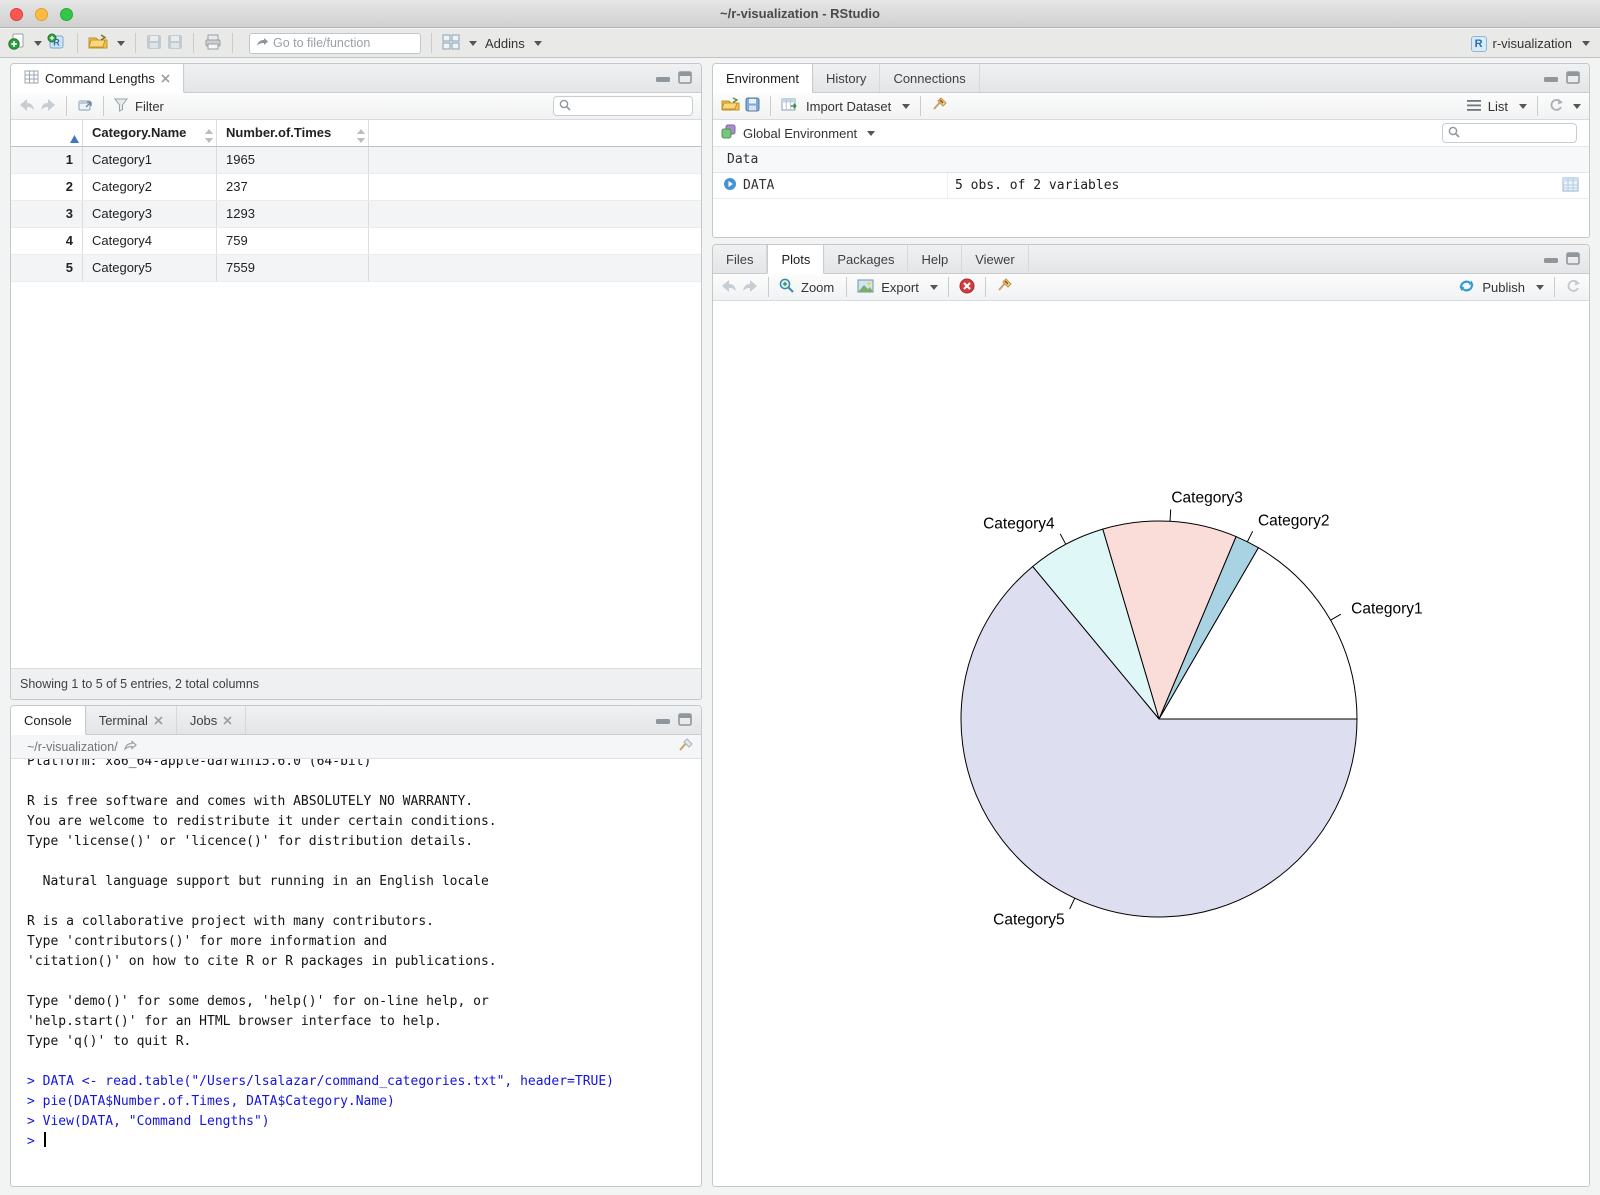 This screenshot has height=1195, width=1600. What do you see at coordinates (800, 133) in the screenshot?
I see `environment-scope-selector: Global Environment` at bounding box center [800, 133].